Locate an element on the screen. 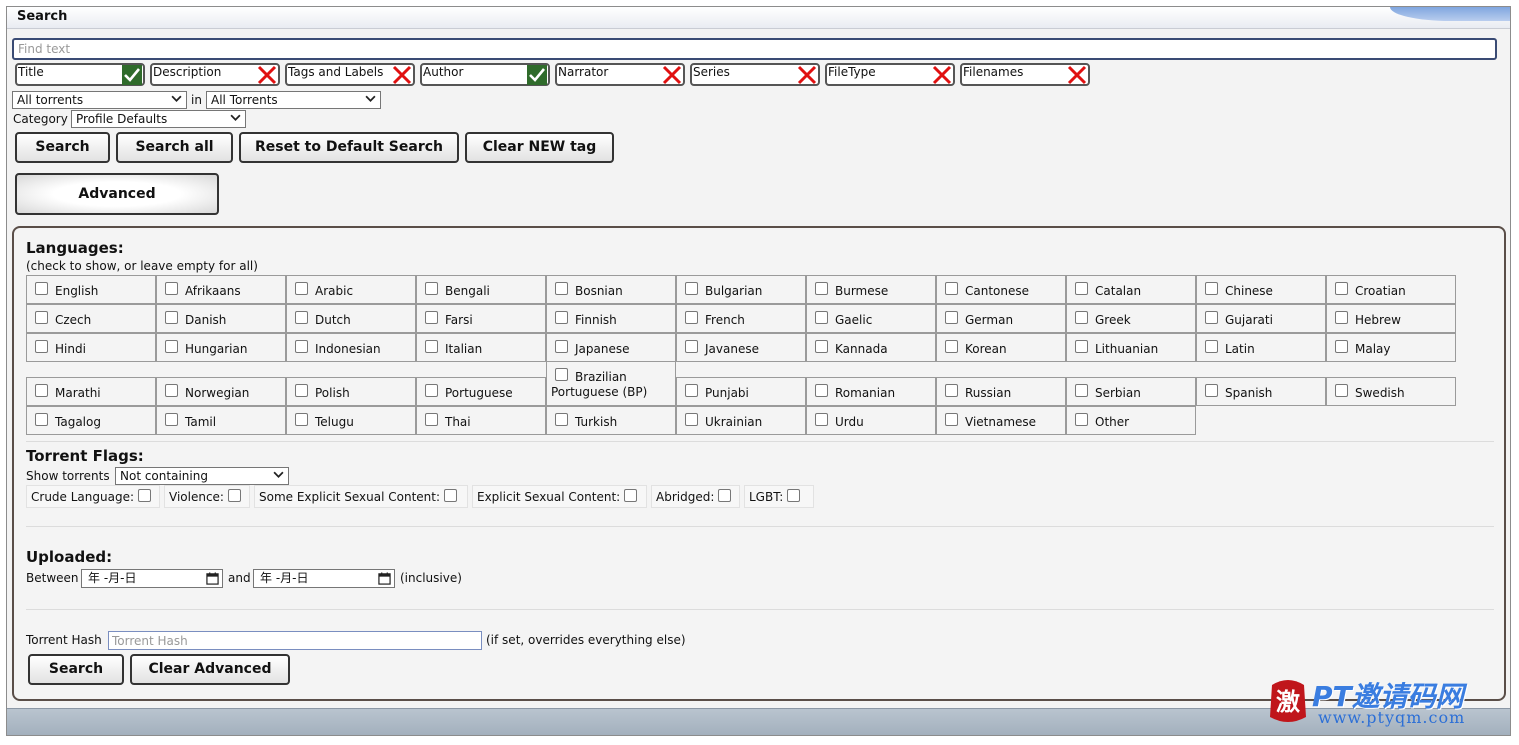 Image resolution: width=1519 pixels, height=745 pixels. find-text-input is located at coordinates (754, 49).